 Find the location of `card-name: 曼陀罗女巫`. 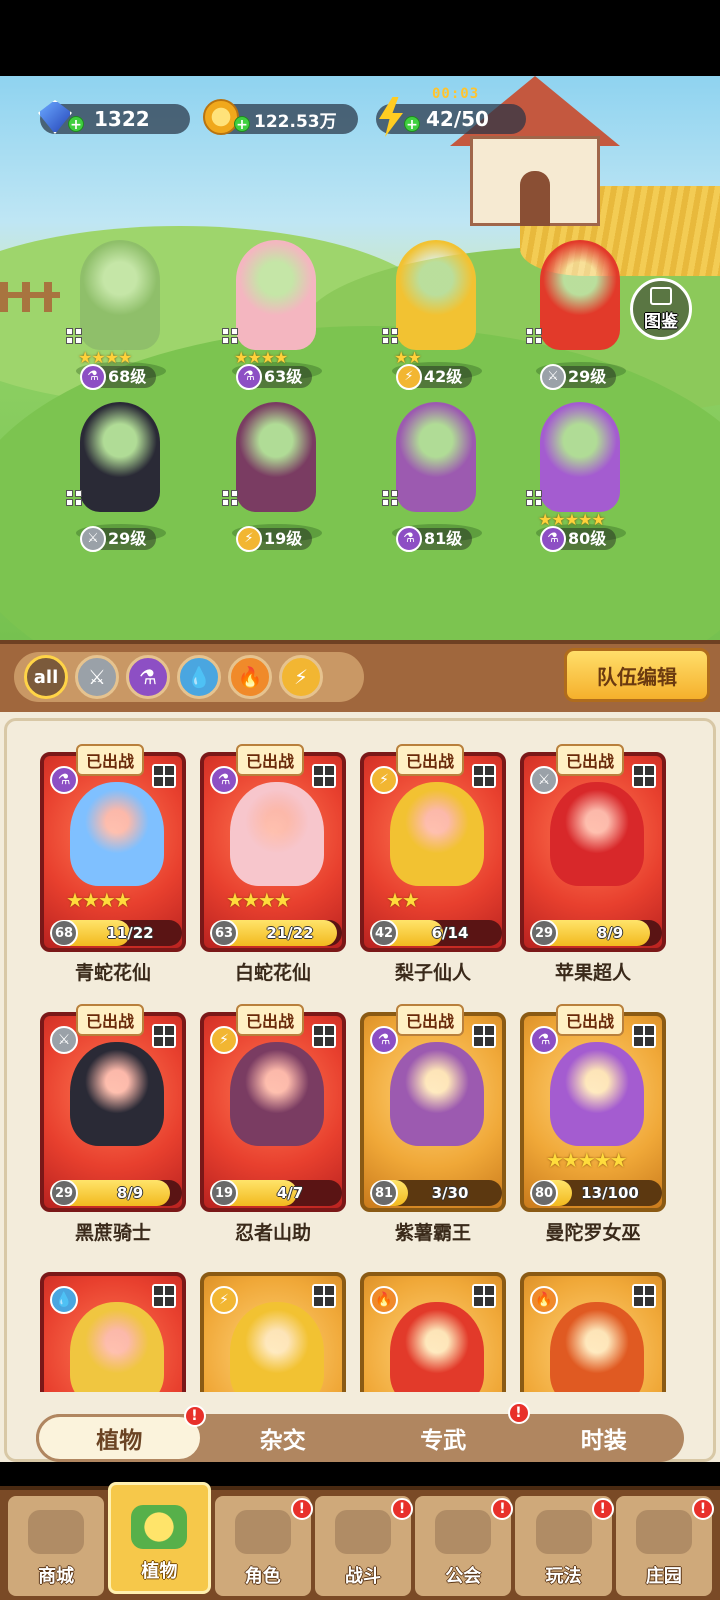

card-name: 曼陀罗女巫 is located at coordinates (593, 1233).